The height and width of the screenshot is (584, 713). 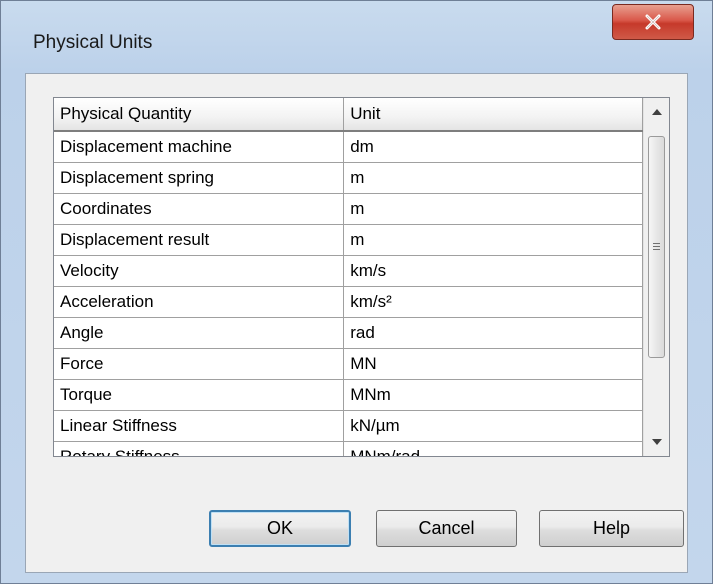 What do you see at coordinates (493, 426) in the screenshot?
I see `unit-cell: kN/µm` at bounding box center [493, 426].